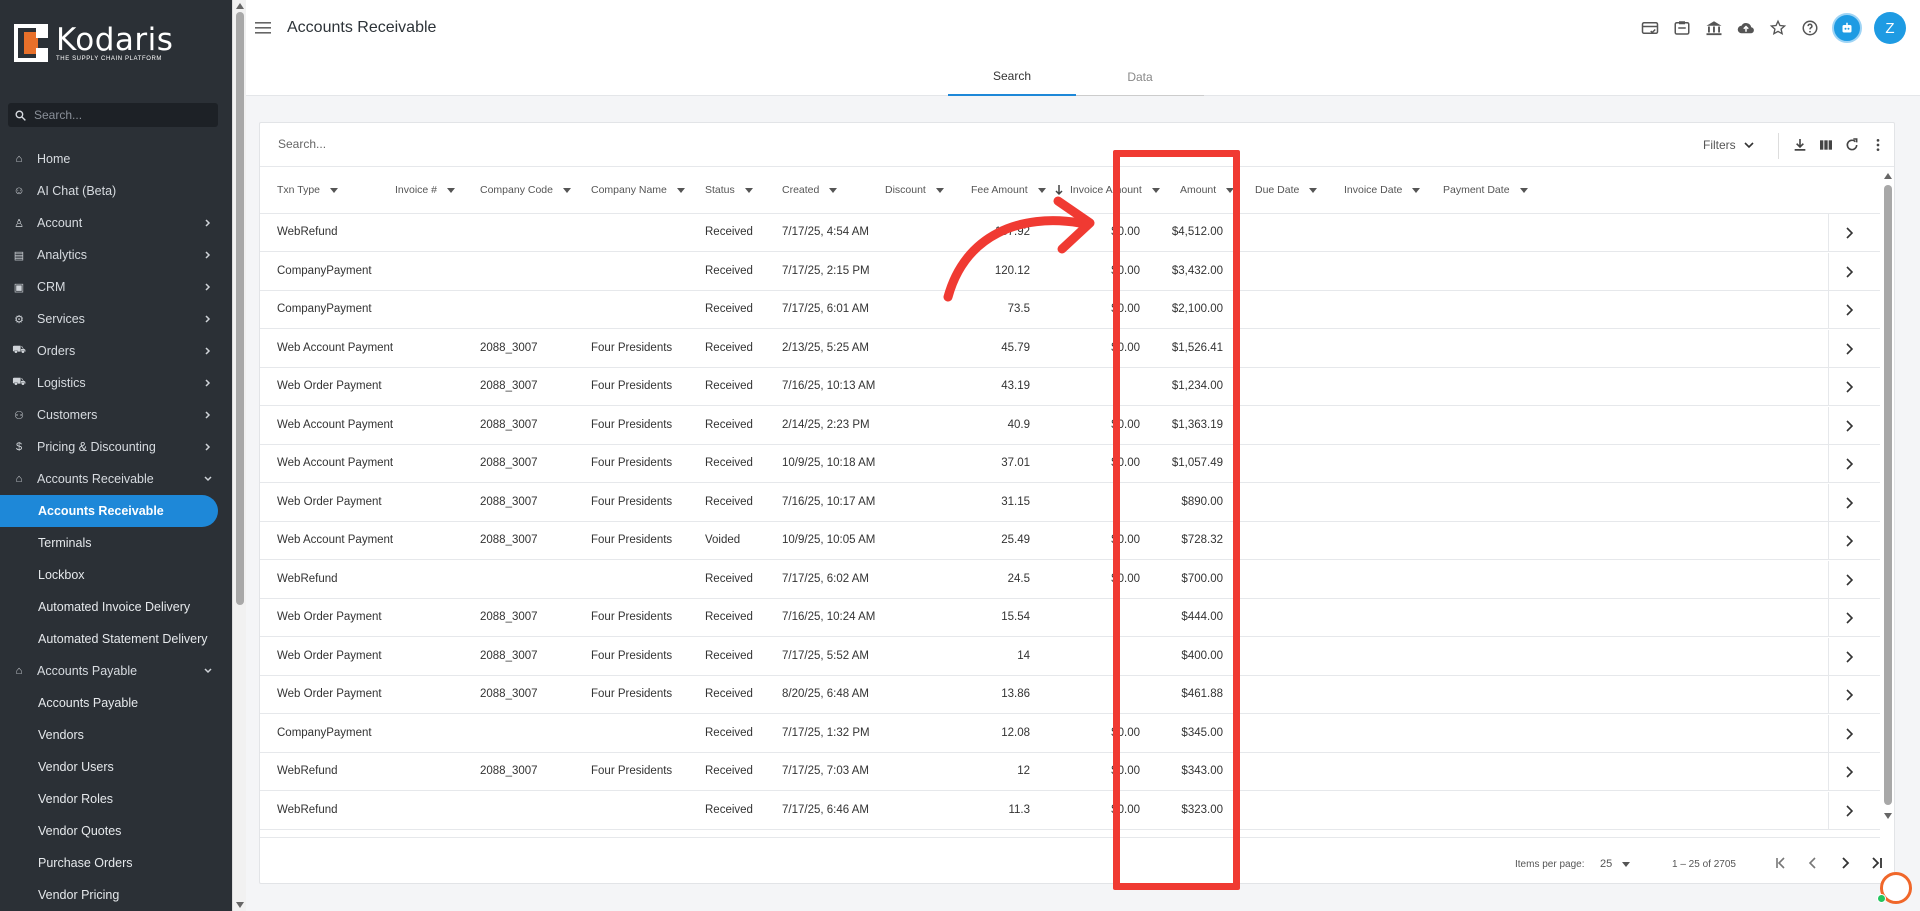  What do you see at coordinates (116, 831) in the screenshot?
I see `sidebar-subitem: Vendor Quotes` at bounding box center [116, 831].